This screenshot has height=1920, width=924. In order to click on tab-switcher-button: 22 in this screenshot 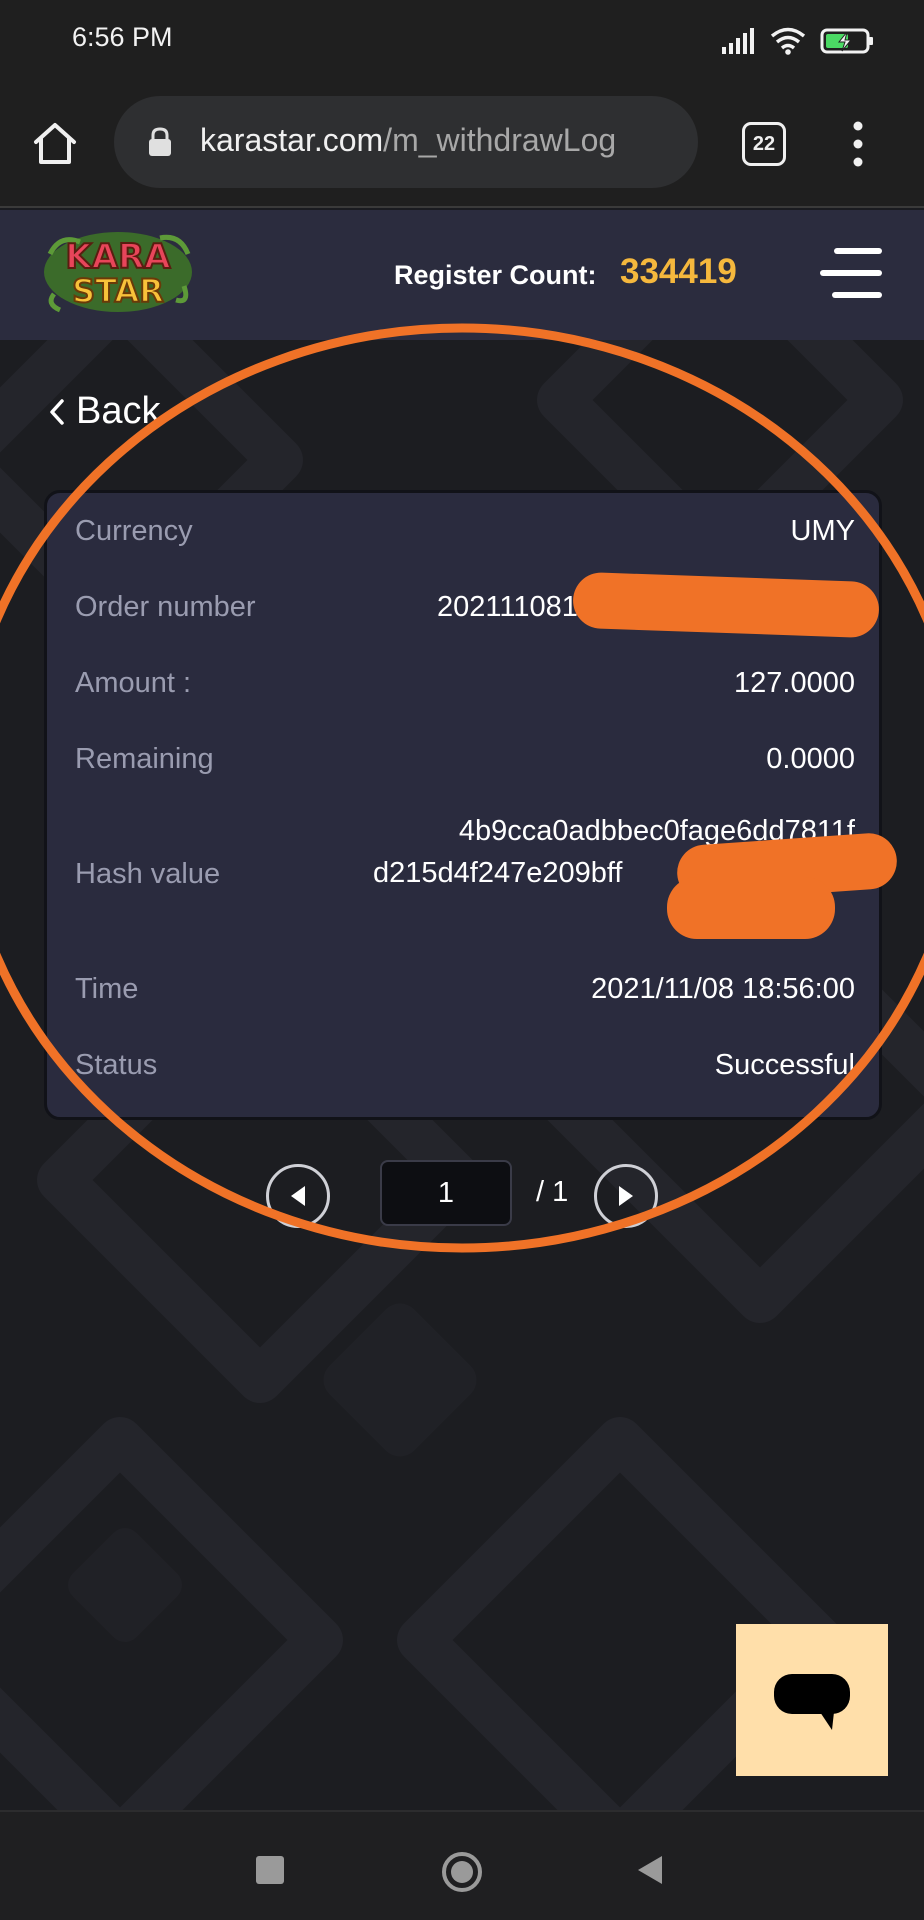, I will do `click(764, 144)`.